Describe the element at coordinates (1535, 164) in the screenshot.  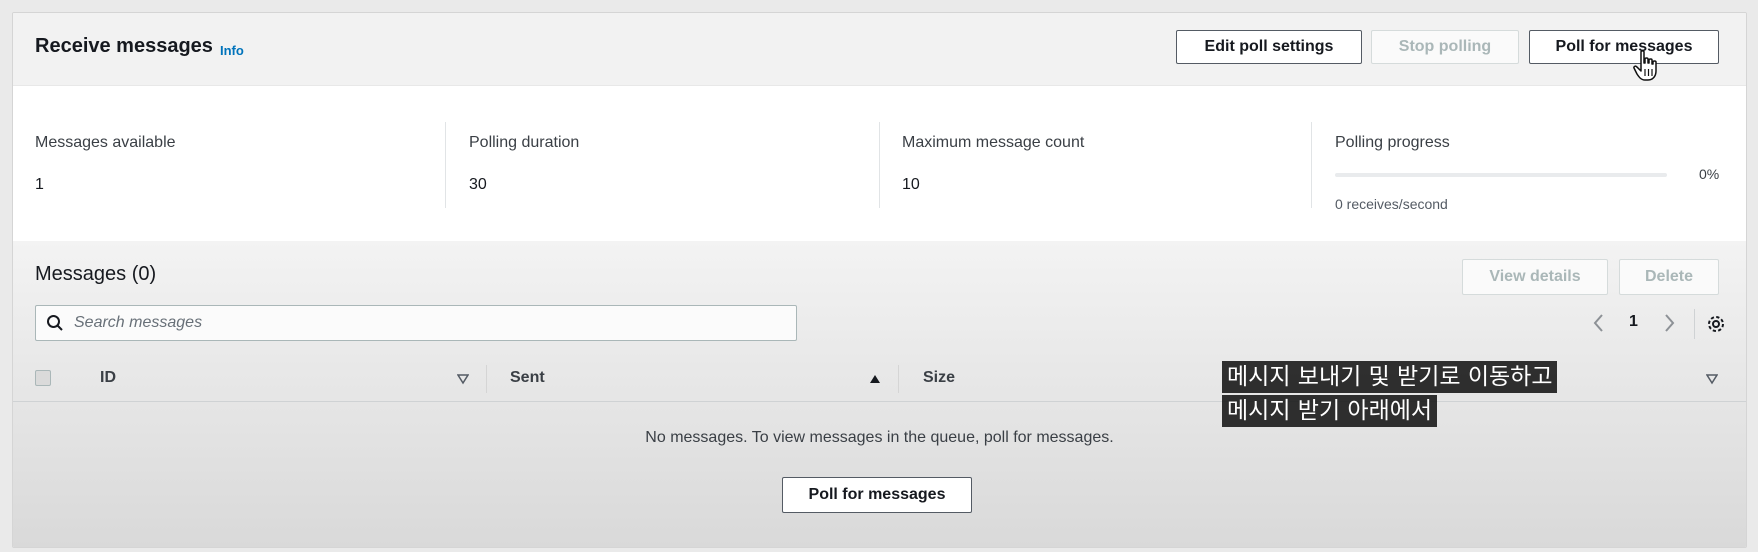
I see `stat-polling-progress: Polling progress 0% 0 receives/second` at that location.